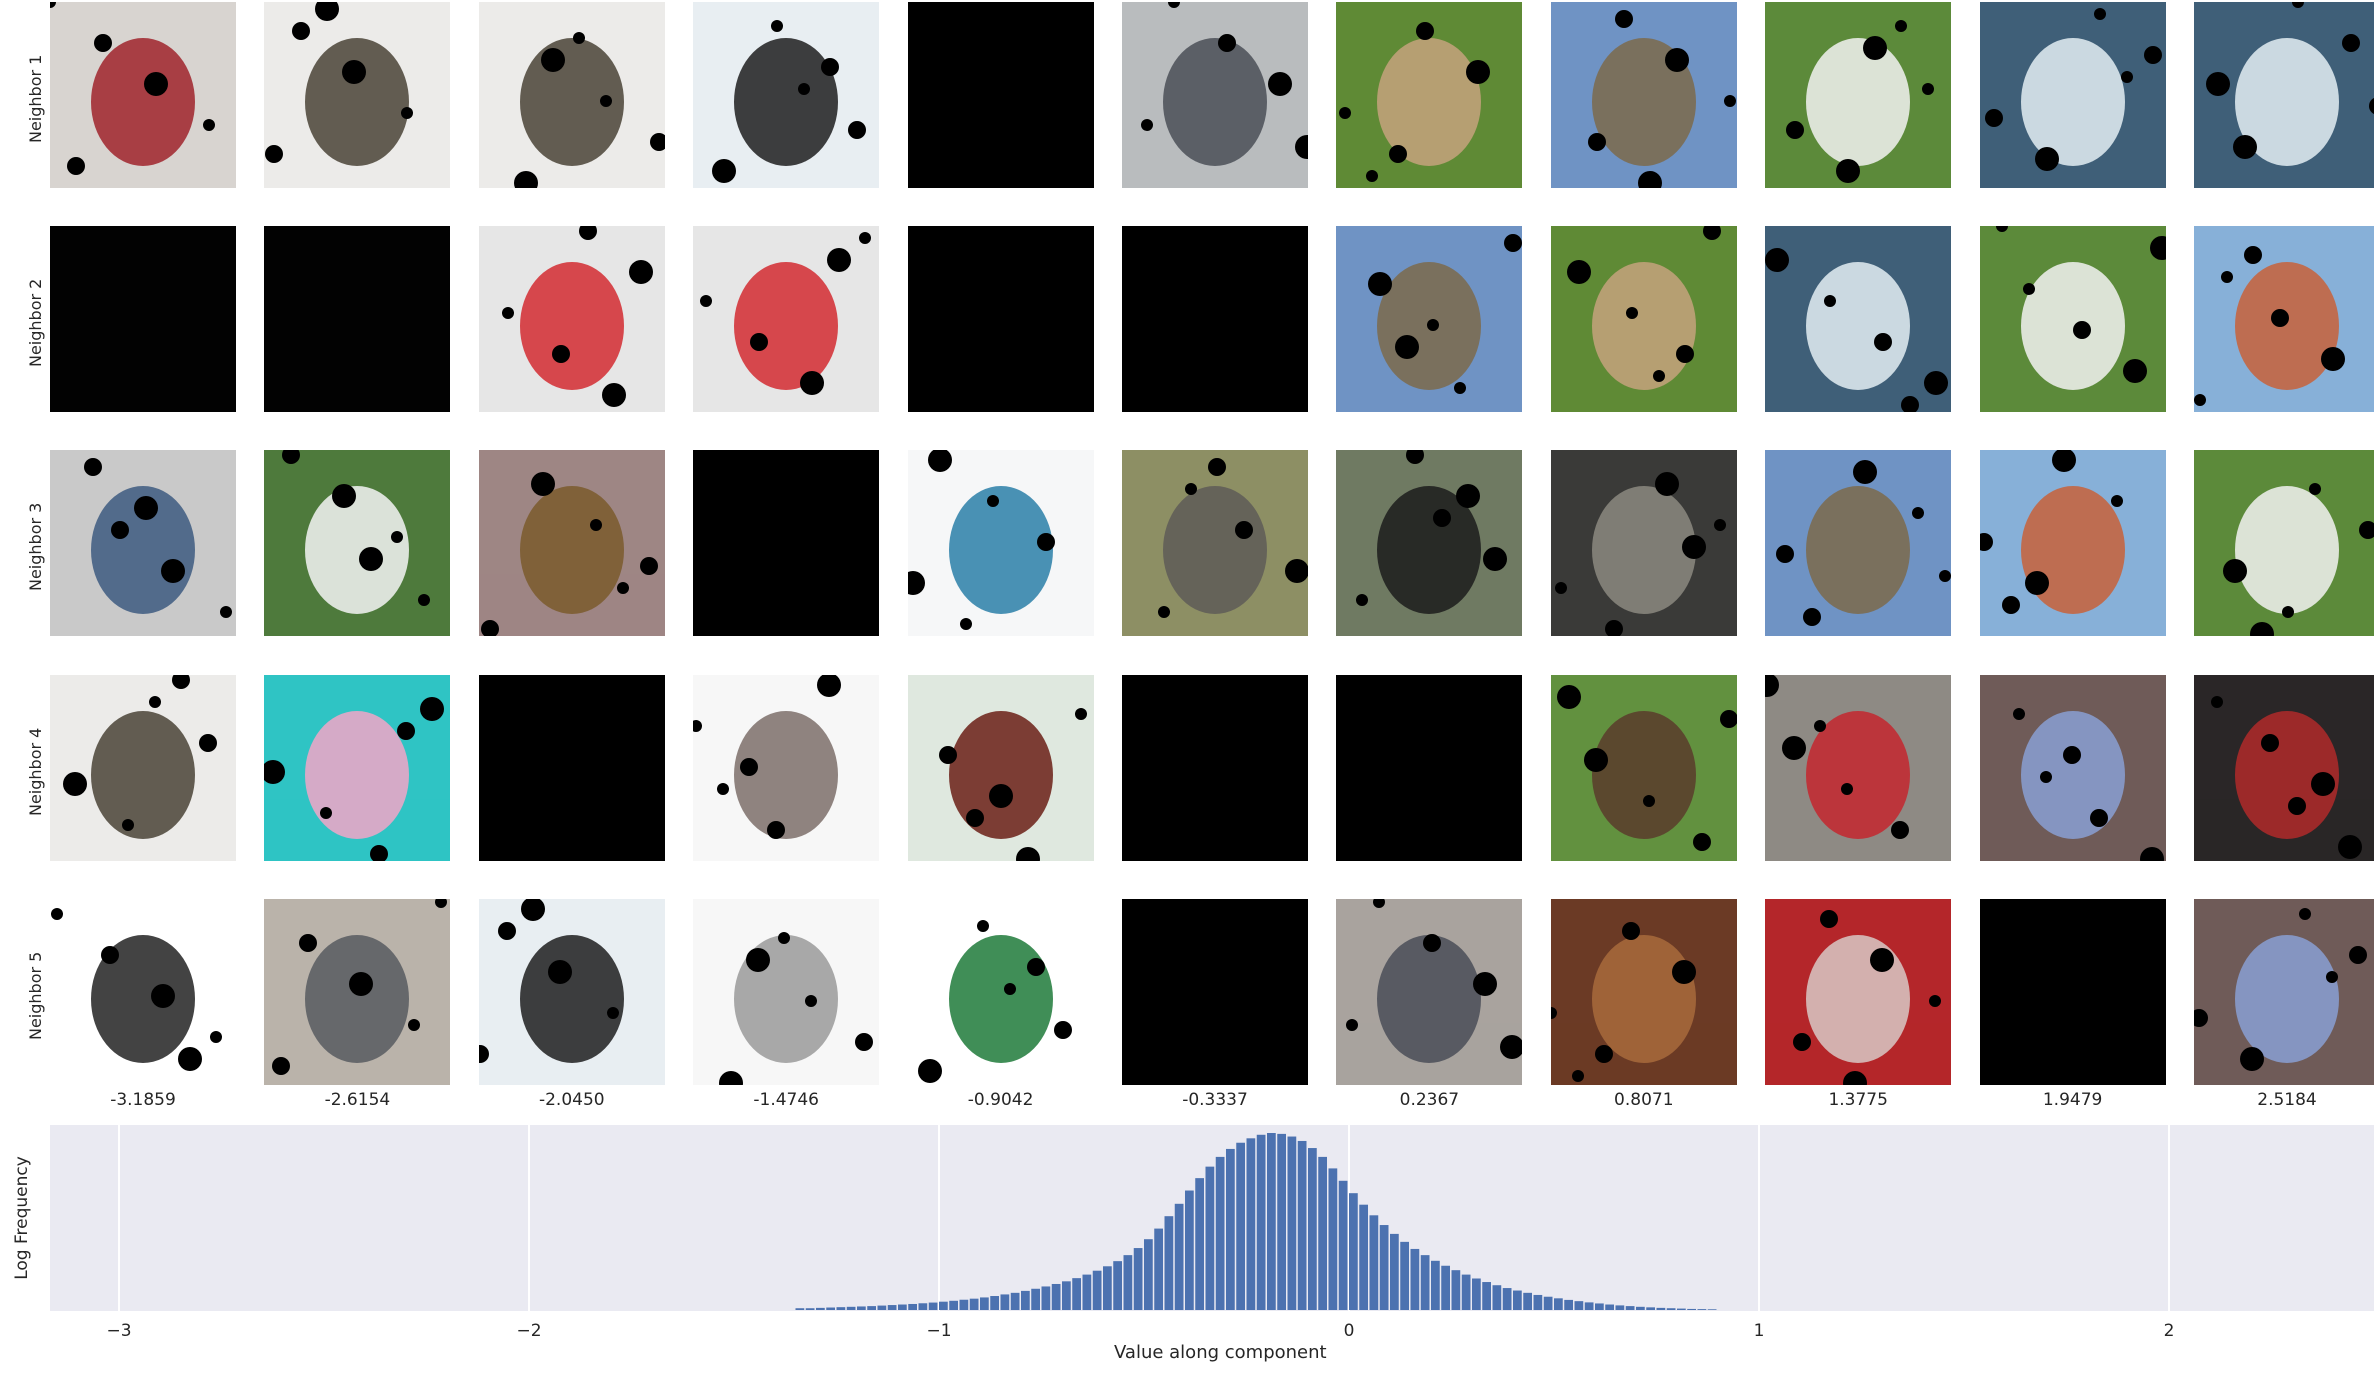  I want to click on neighbor-thumbnail-r2-c8, so click(1643, 319).